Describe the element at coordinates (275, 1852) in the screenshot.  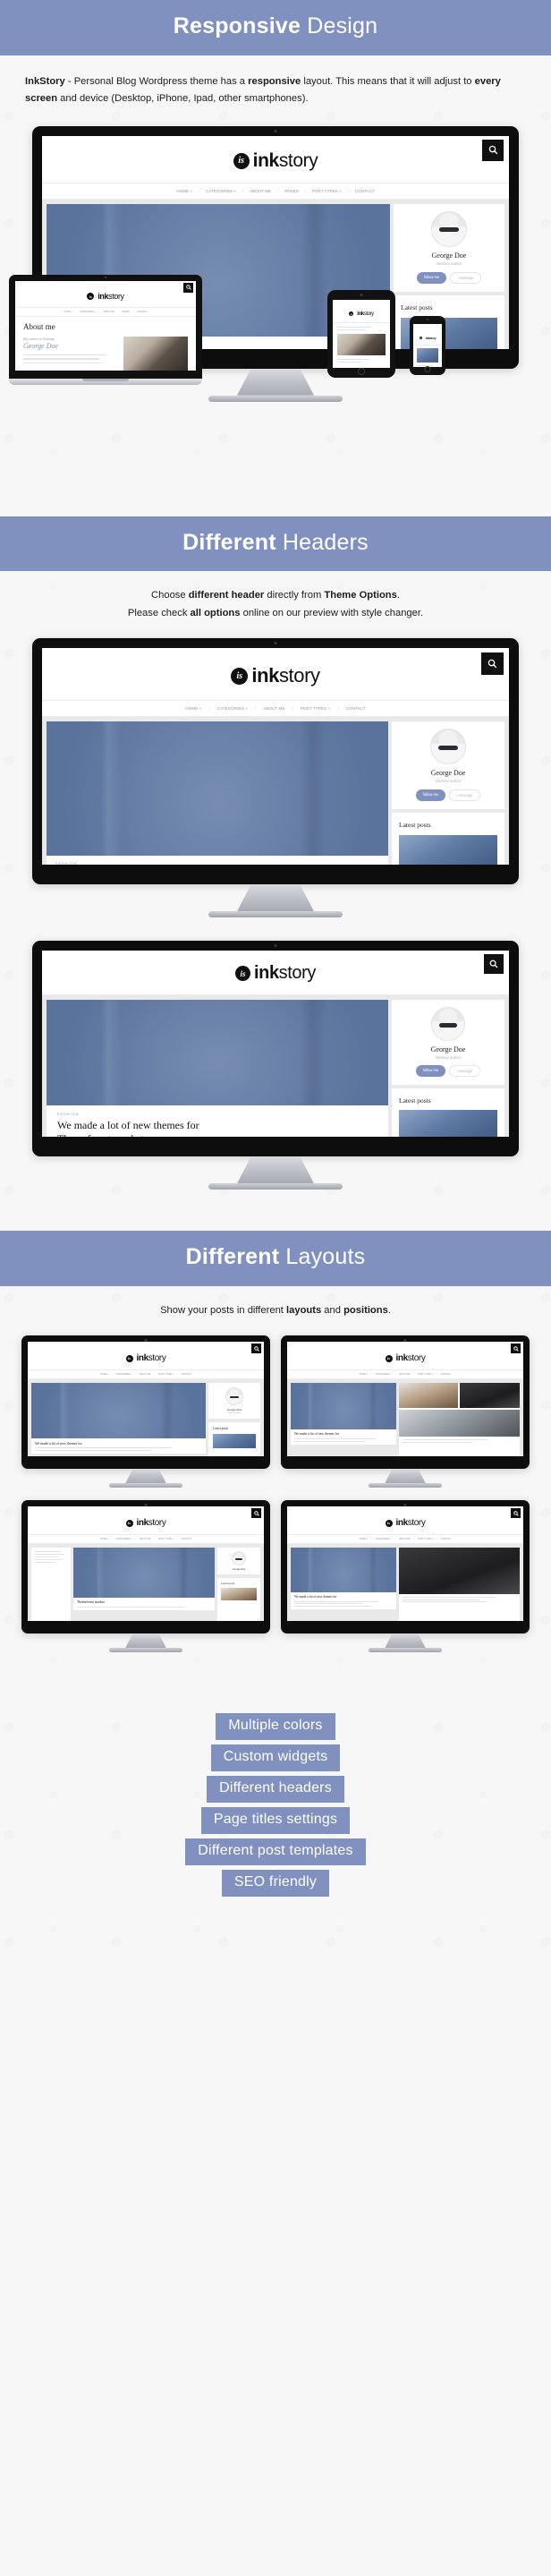
I see `feature-pill-different-post-templates: Different post templates` at that location.